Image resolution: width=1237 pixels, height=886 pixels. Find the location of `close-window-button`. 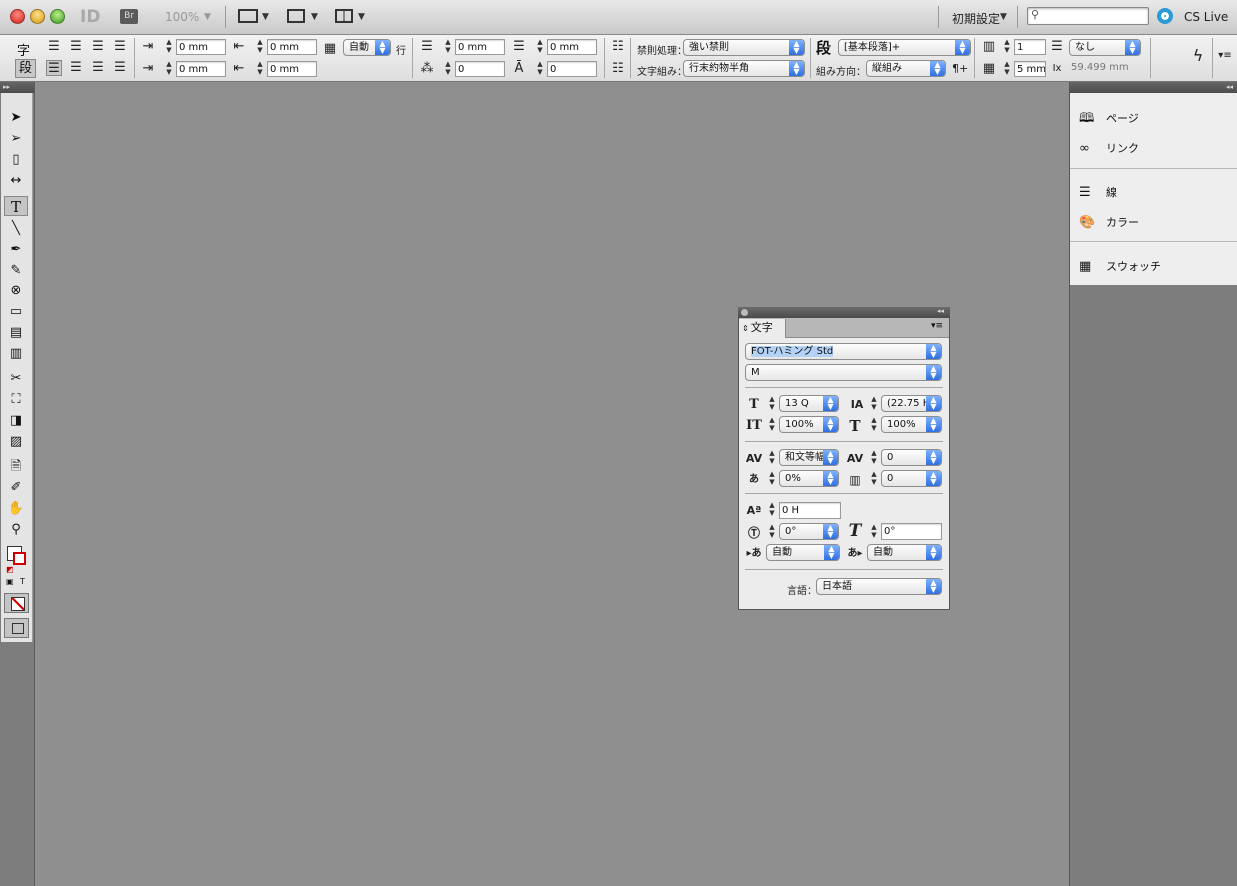

close-window-button is located at coordinates (17, 16).